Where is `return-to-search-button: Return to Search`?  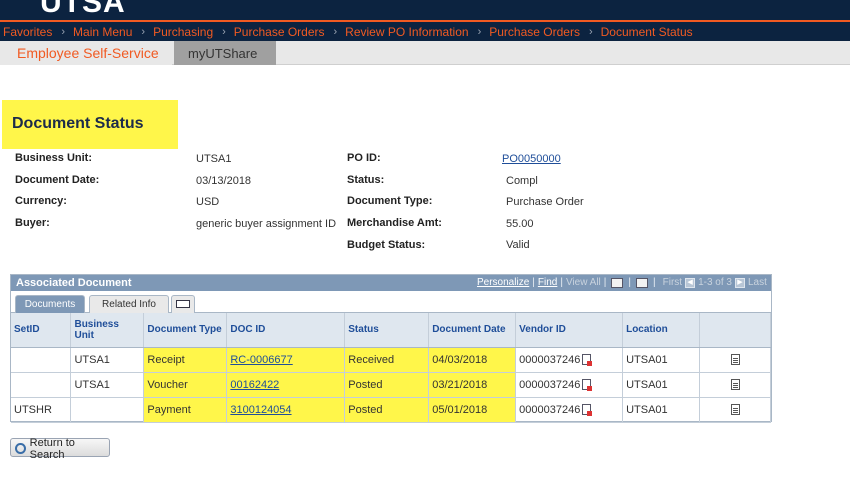 return-to-search-button: Return to Search is located at coordinates (60, 449).